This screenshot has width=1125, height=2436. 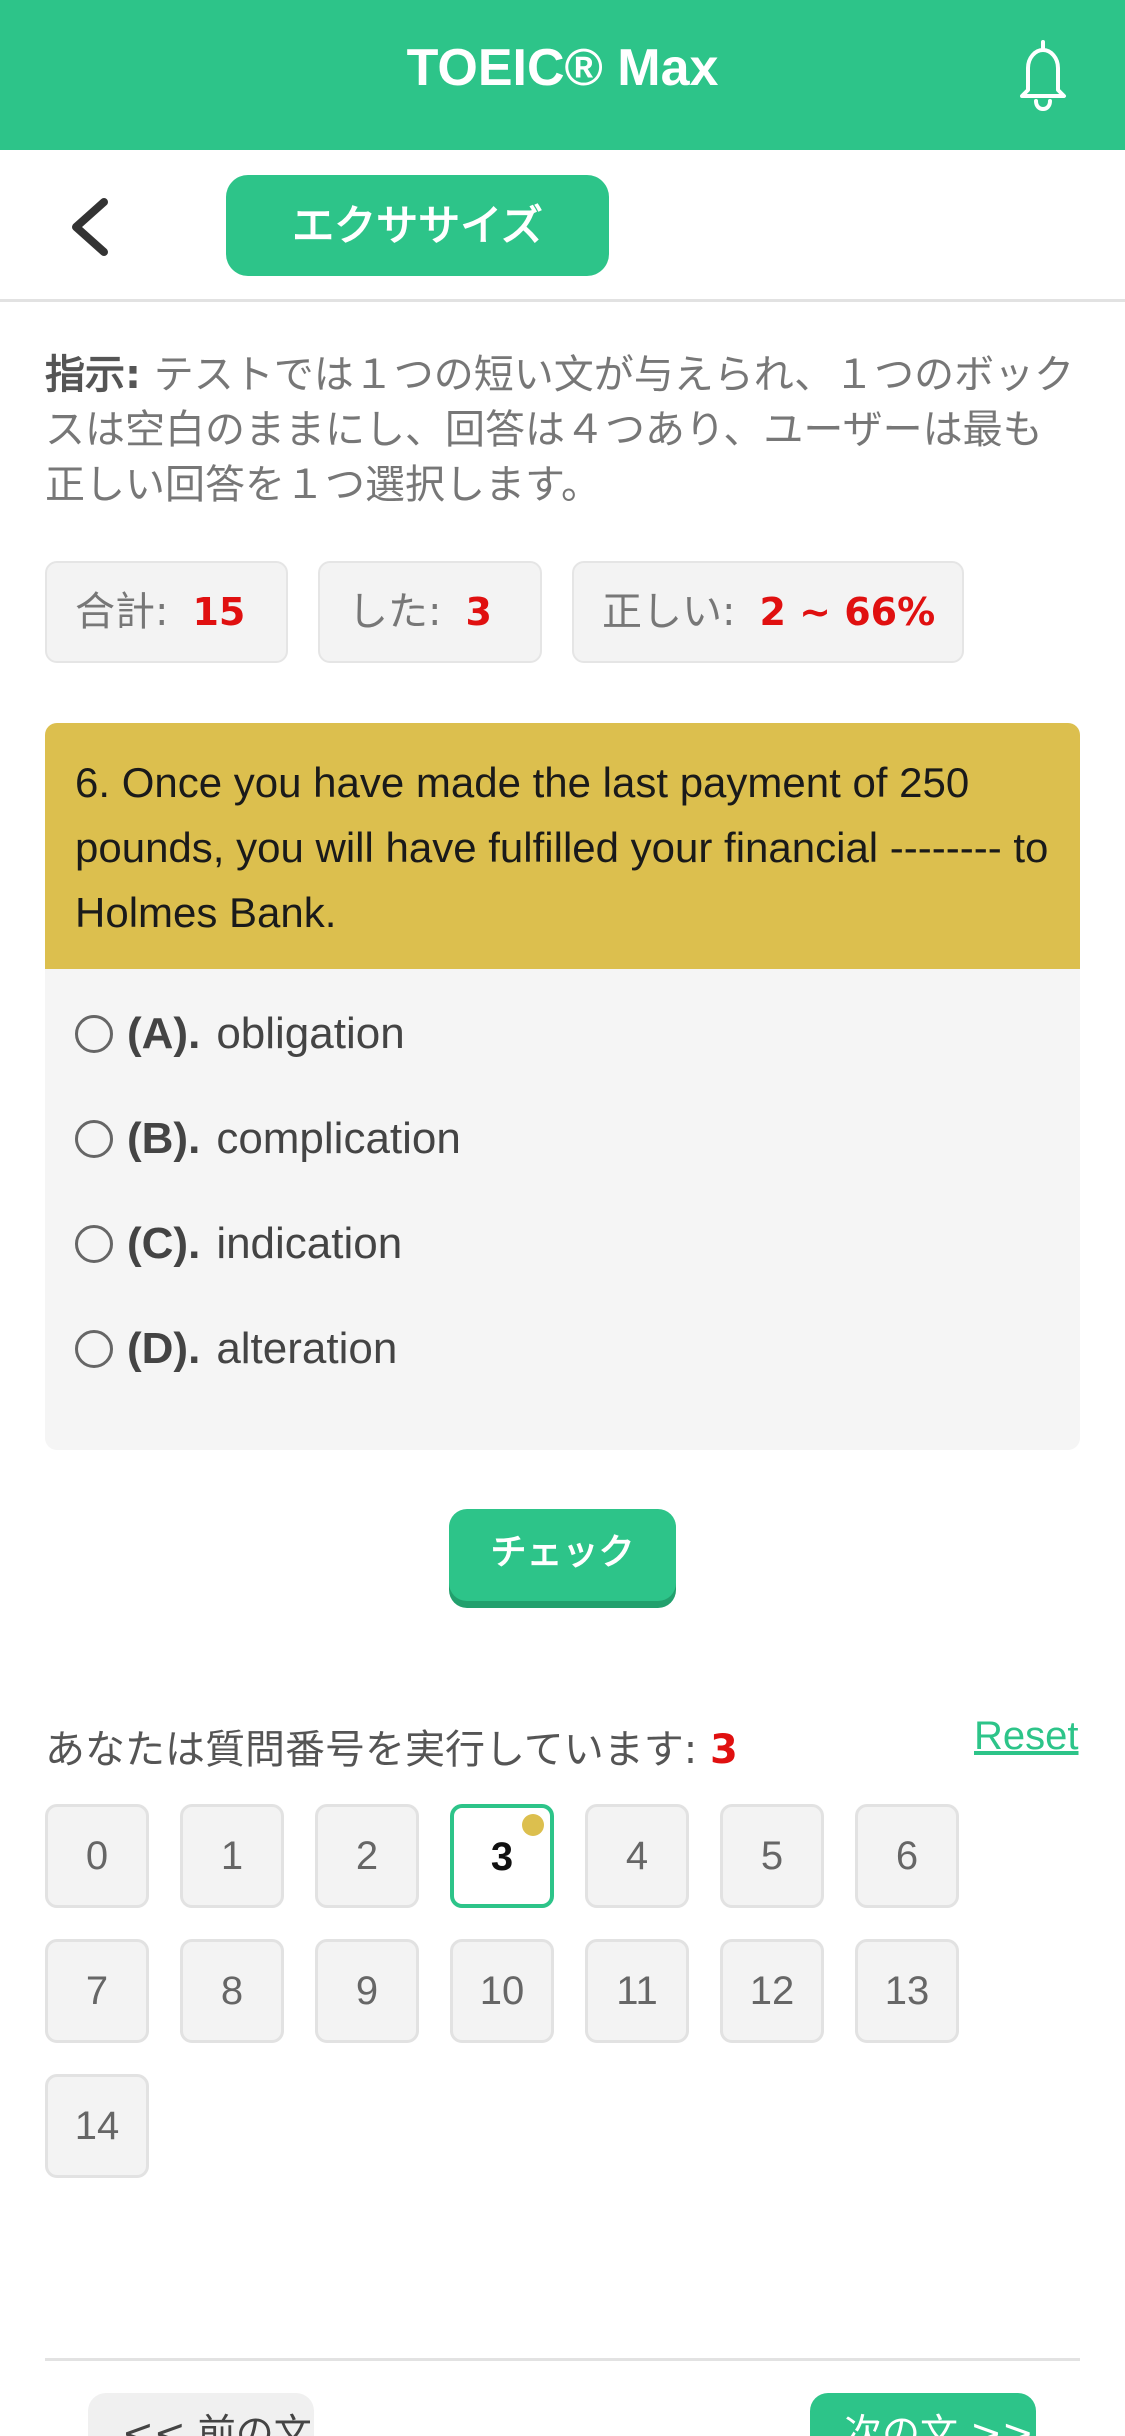 What do you see at coordinates (562, 2359) in the screenshot?
I see `divider` at bounding box center [562, 2359].